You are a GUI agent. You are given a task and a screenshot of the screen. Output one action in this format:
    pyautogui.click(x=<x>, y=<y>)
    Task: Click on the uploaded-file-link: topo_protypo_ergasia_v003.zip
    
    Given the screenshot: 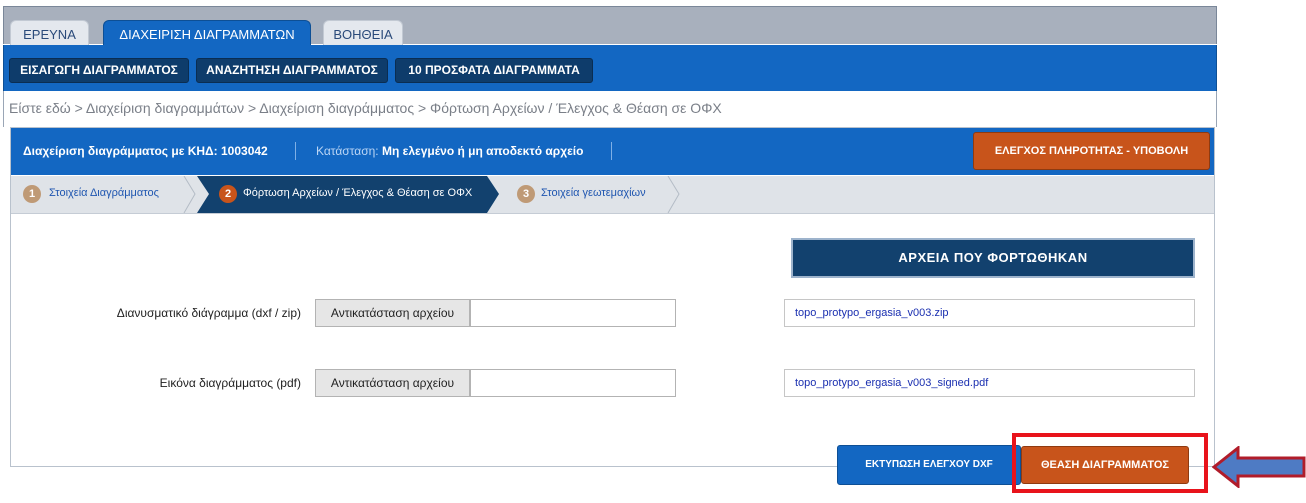 What is the action you would take?
    pyautogui.click(x=989, y=313)
    